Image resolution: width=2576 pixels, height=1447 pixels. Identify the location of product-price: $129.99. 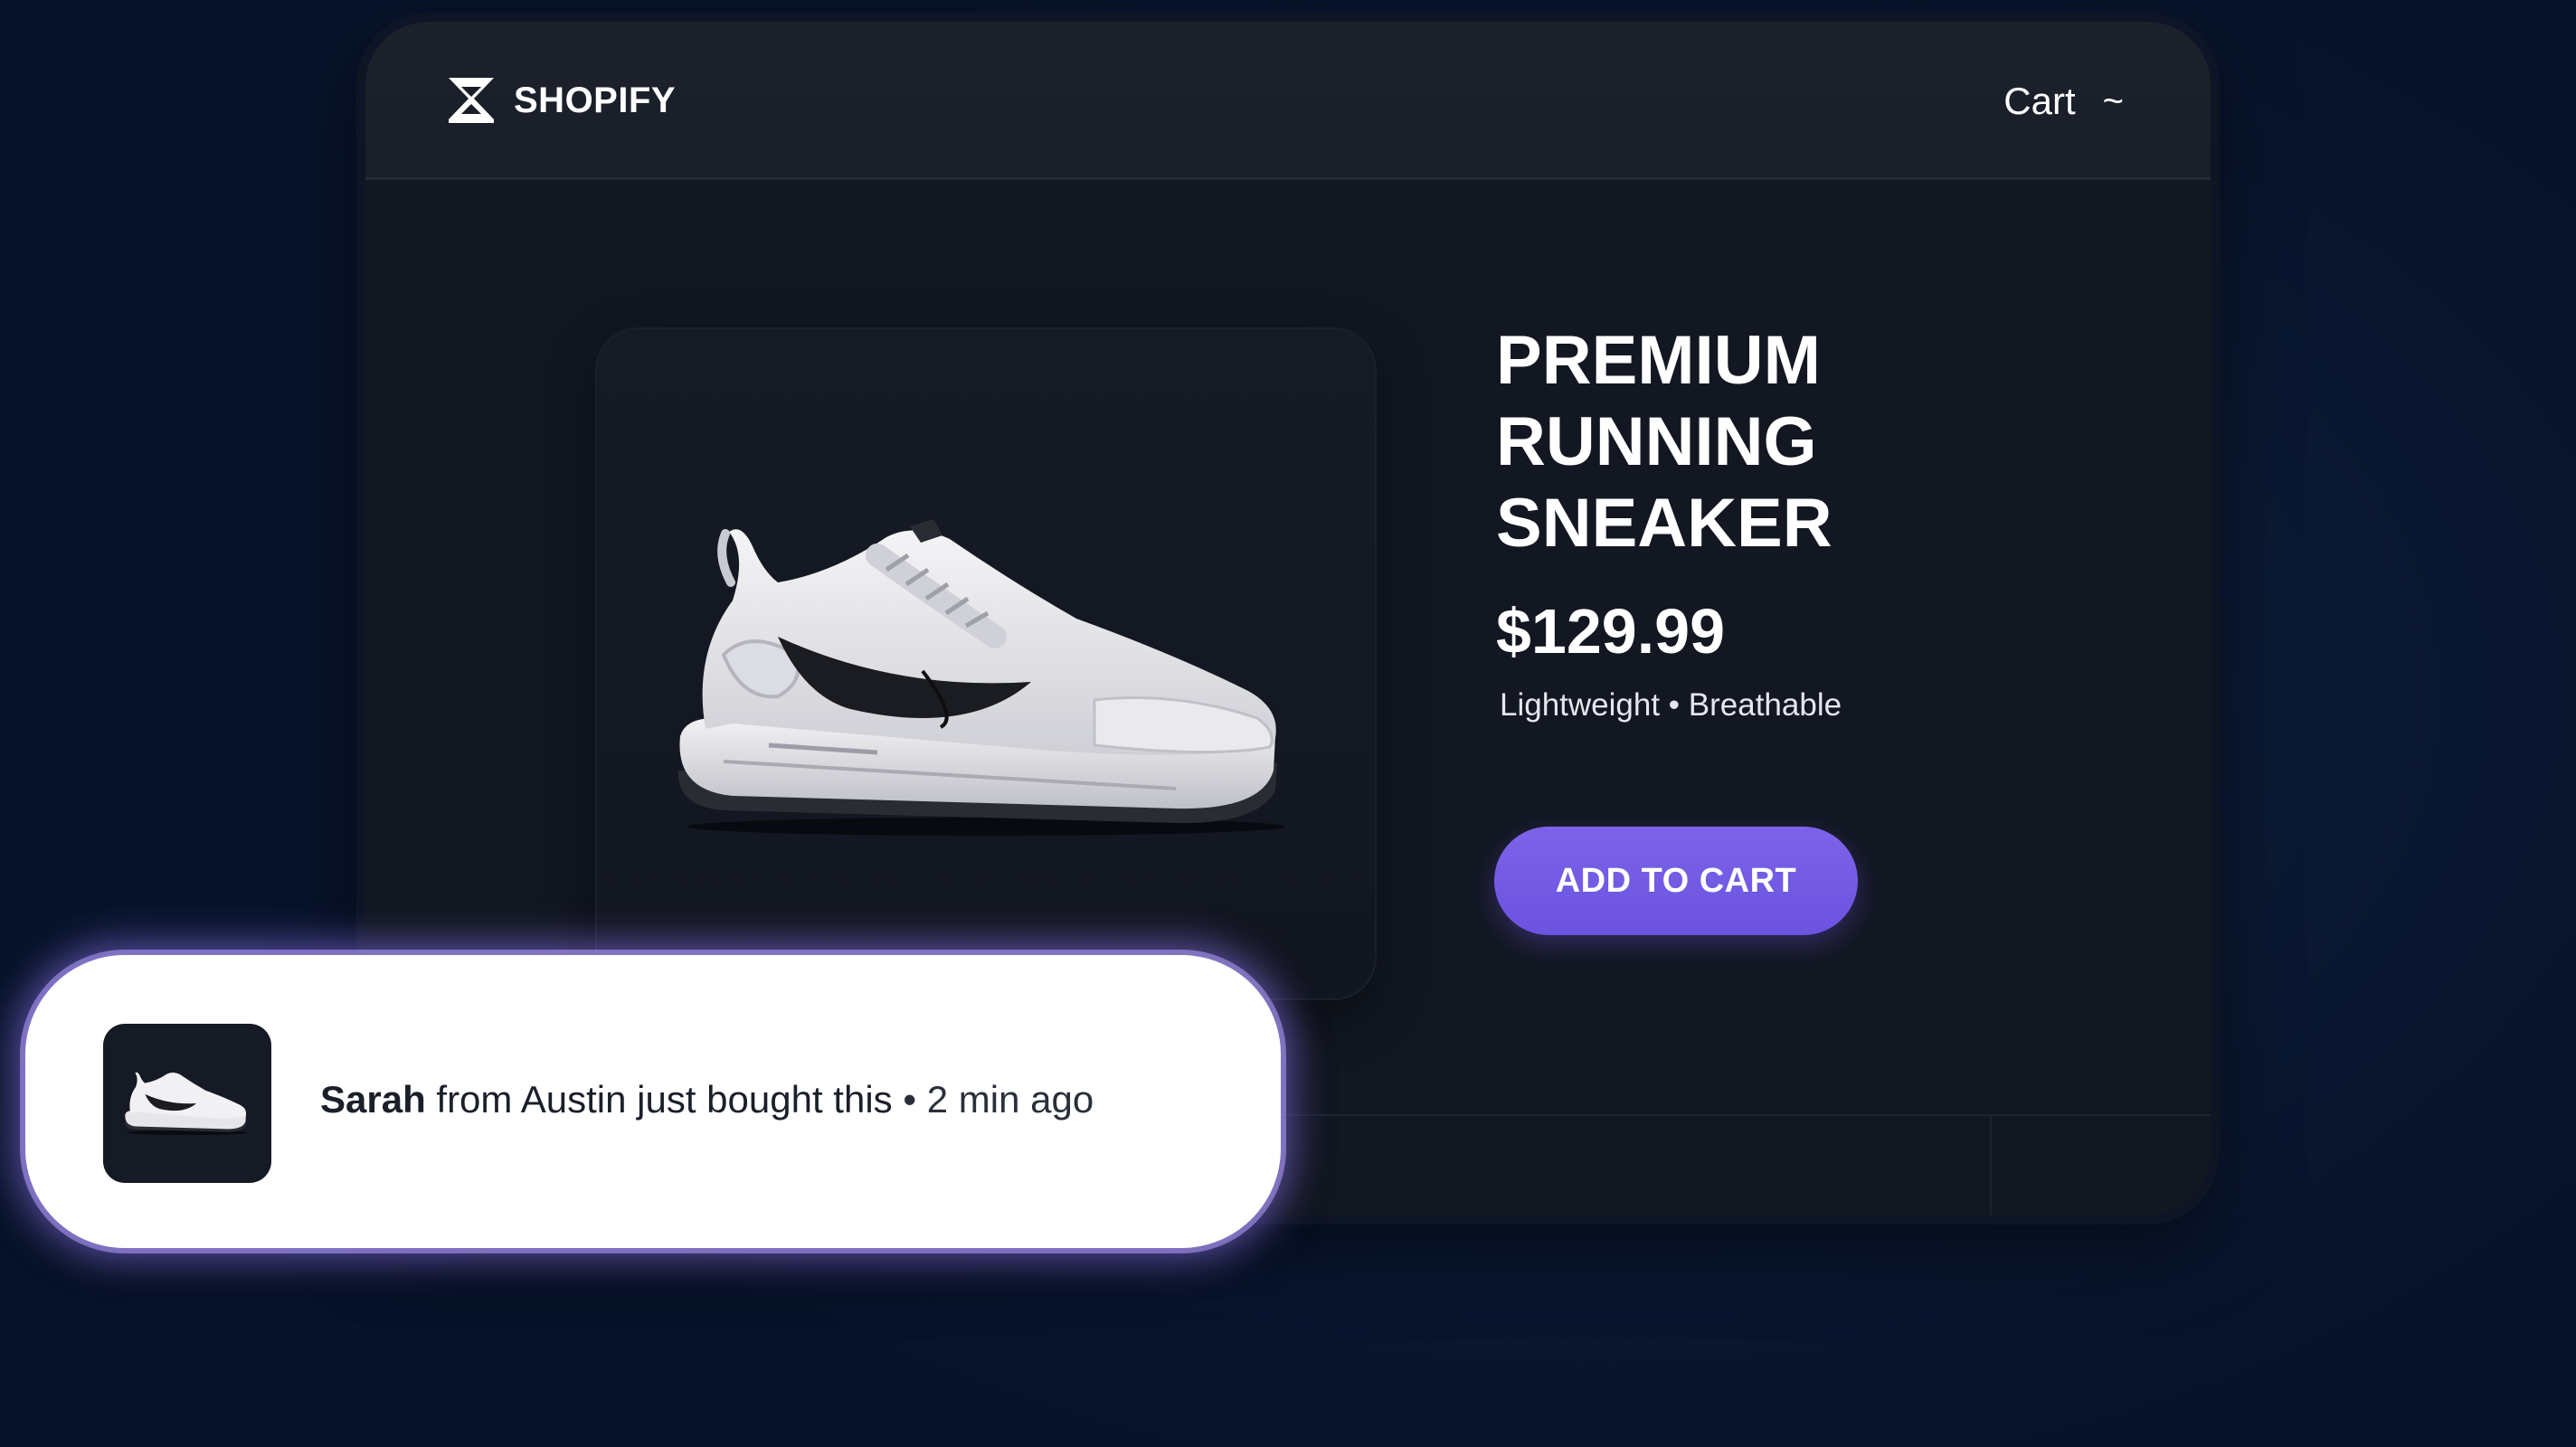
(1611, 631).